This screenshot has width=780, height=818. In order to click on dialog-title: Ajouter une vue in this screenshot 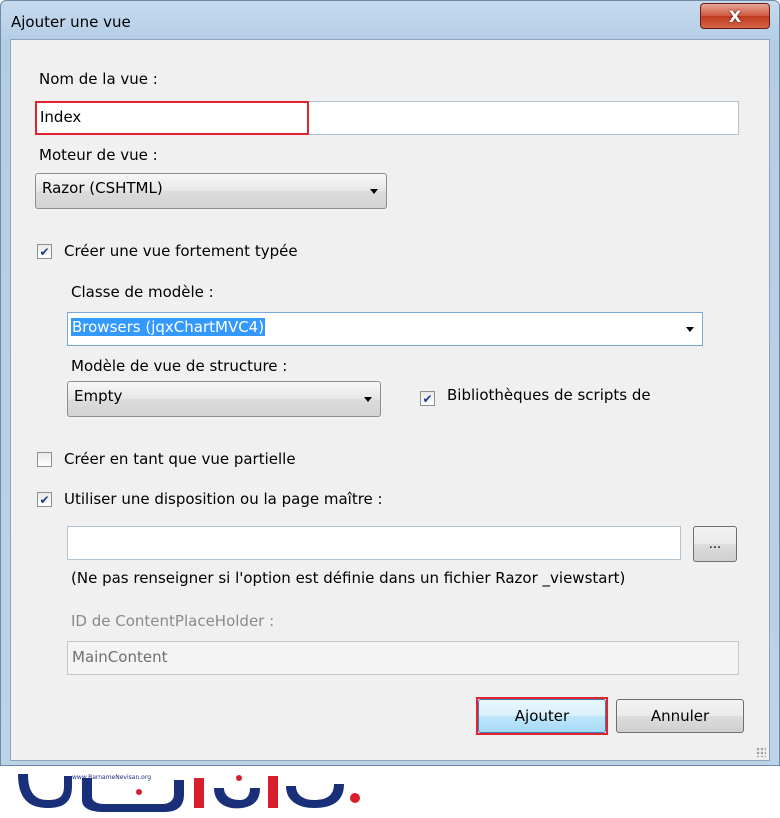, I will do `click(71, 22)`.